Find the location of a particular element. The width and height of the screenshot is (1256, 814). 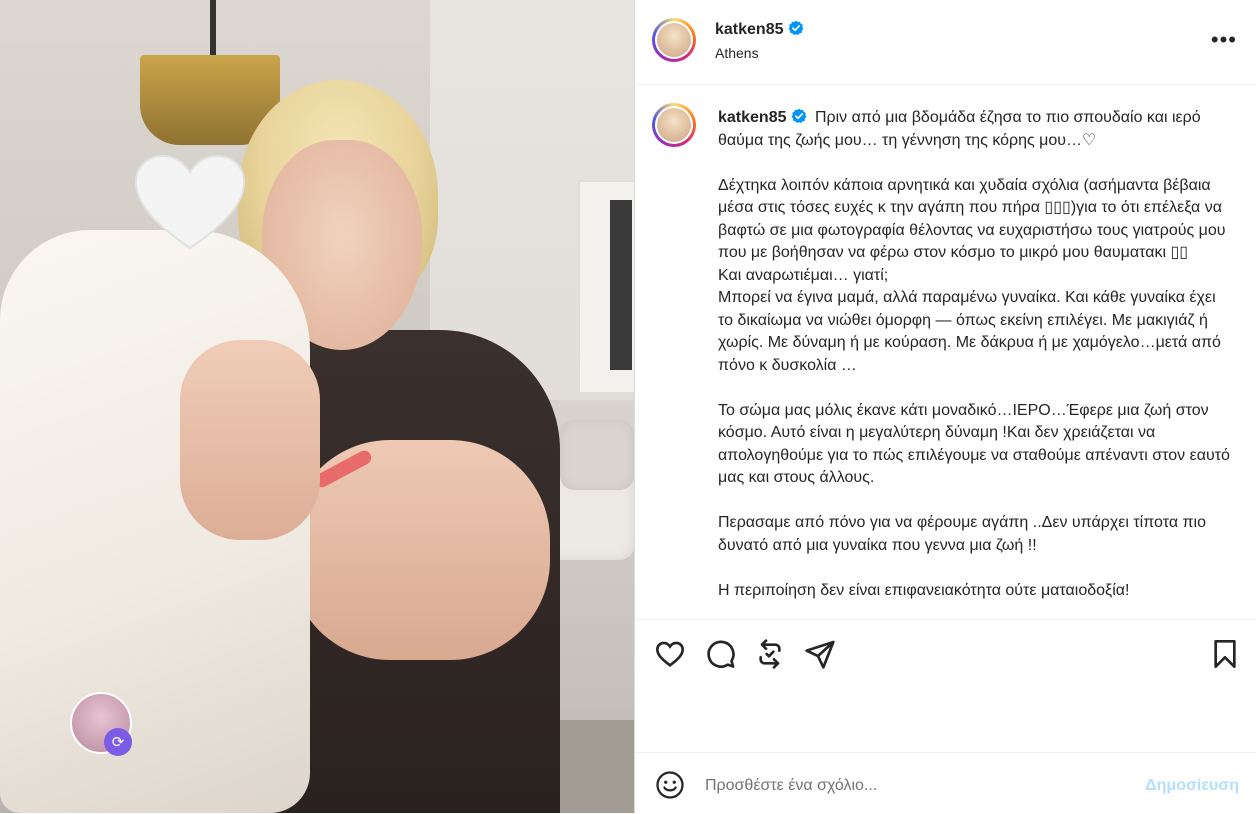

emoji-icon is located at coordinates (670, 785).